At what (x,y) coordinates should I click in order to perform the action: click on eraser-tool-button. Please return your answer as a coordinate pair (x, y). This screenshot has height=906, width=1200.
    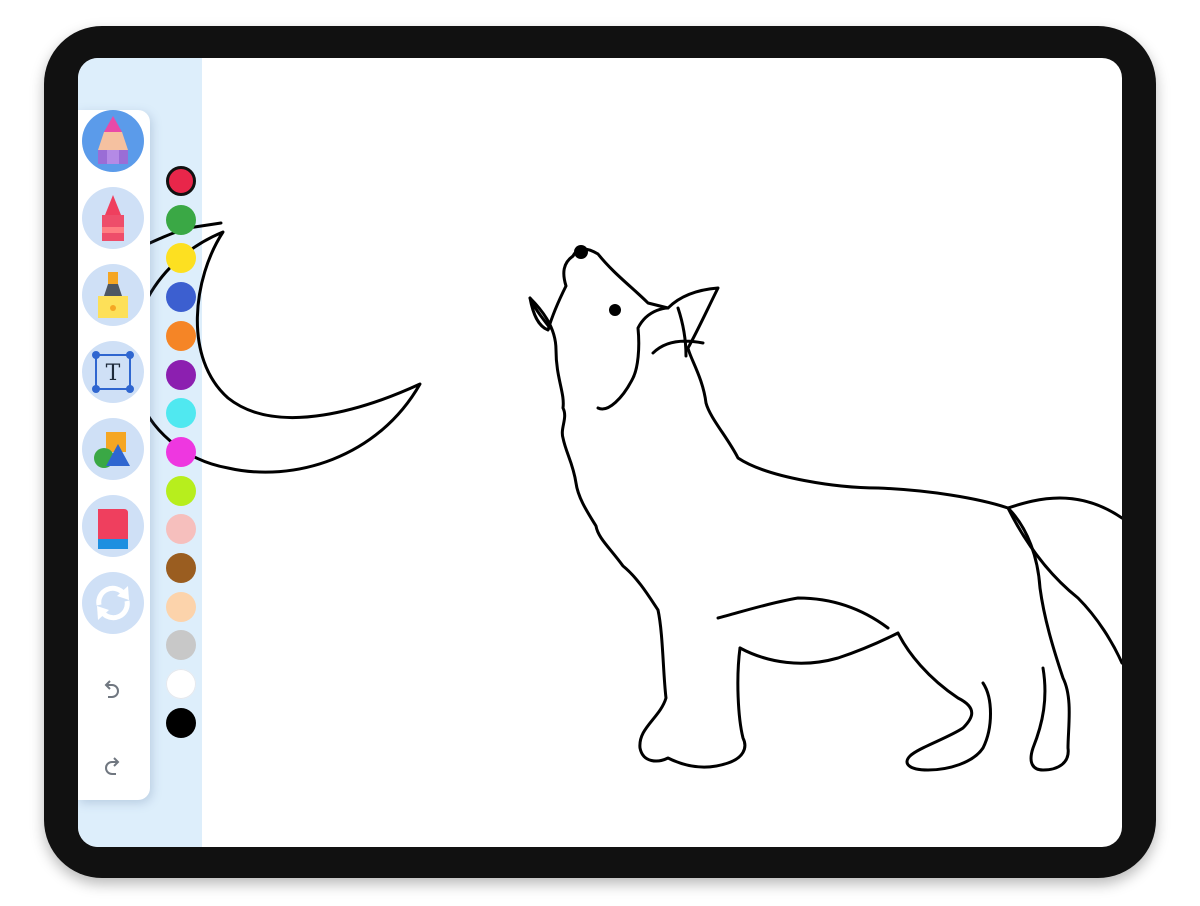
    Looking at the image, I should click on (113, 526).